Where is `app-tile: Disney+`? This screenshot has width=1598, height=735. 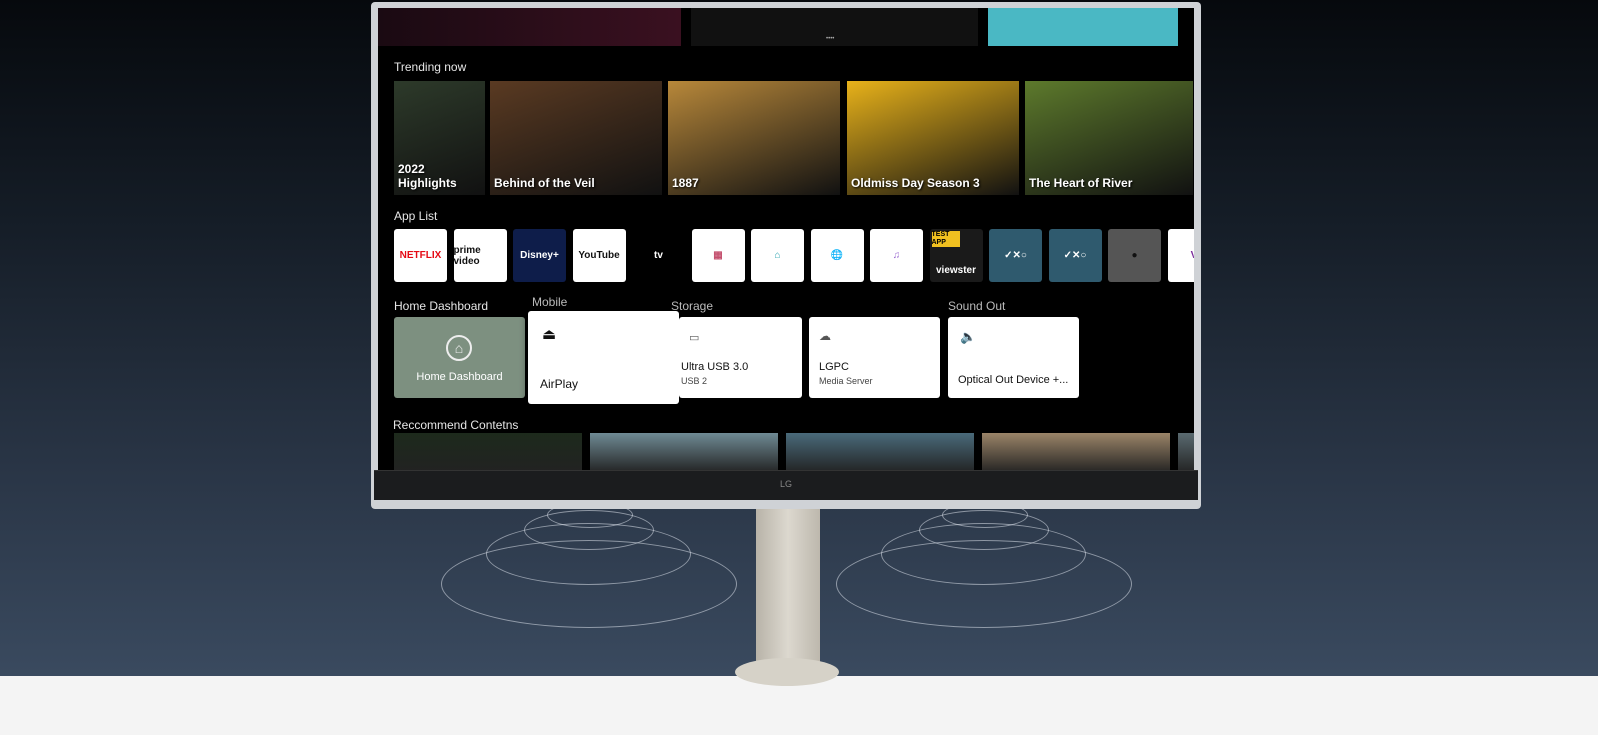
app-tile: Disney+ is located at coordinates (539, 255).